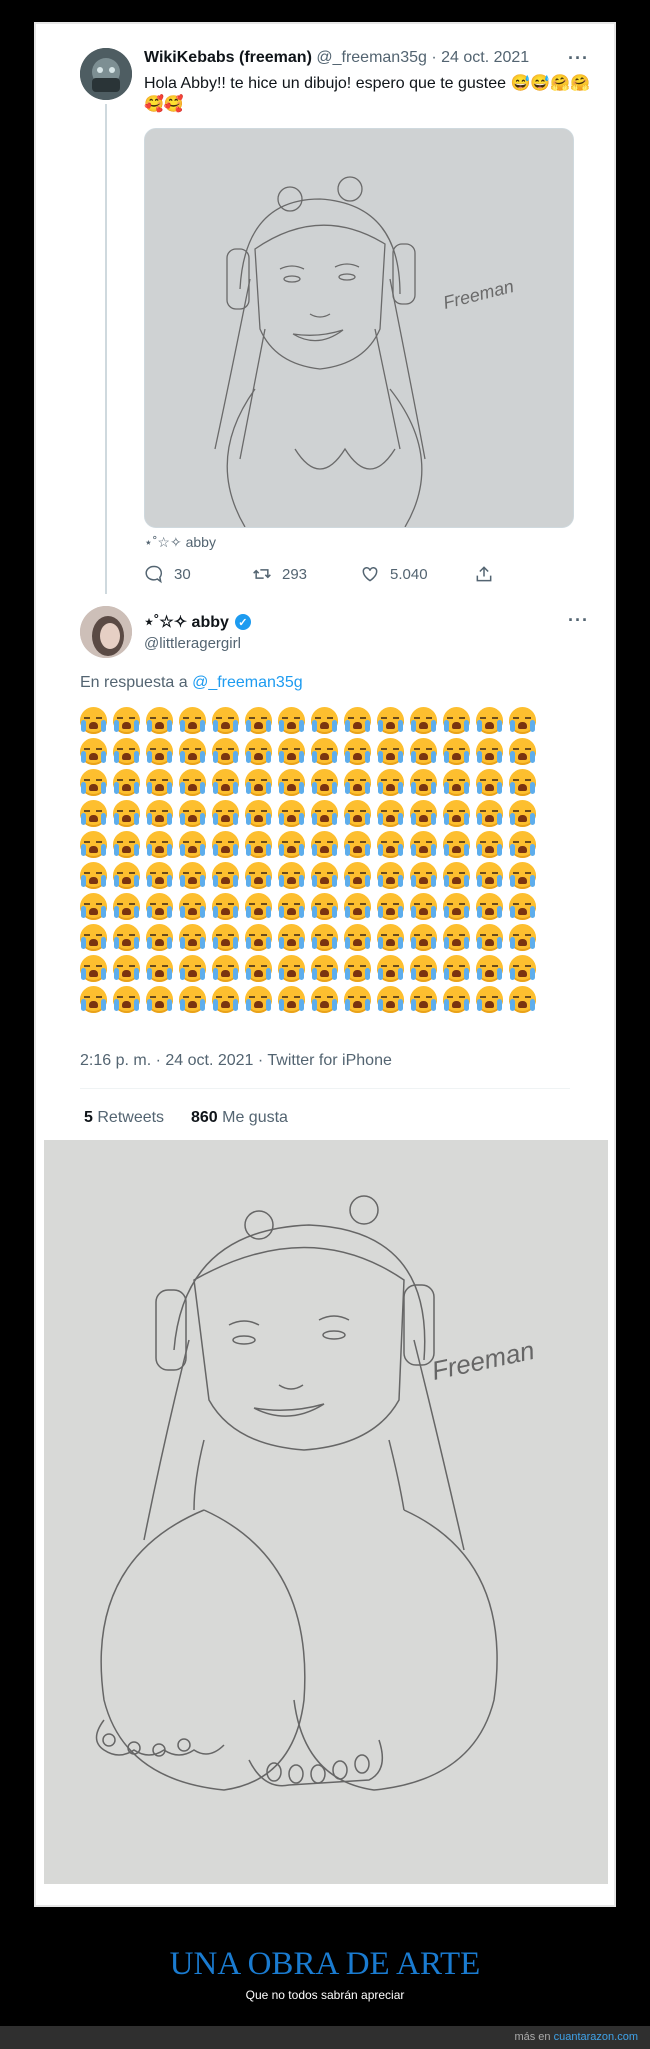 This screenshot has height=2049, width=650. What do you see at coordinates (484, 574) in the screenshot?
I see `share-button` at bounding box center [484, 574].